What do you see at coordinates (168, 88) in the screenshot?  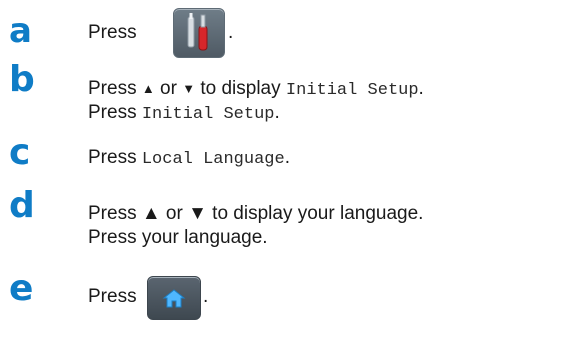 I see `or-text: or` at bounding box center [168, 88].